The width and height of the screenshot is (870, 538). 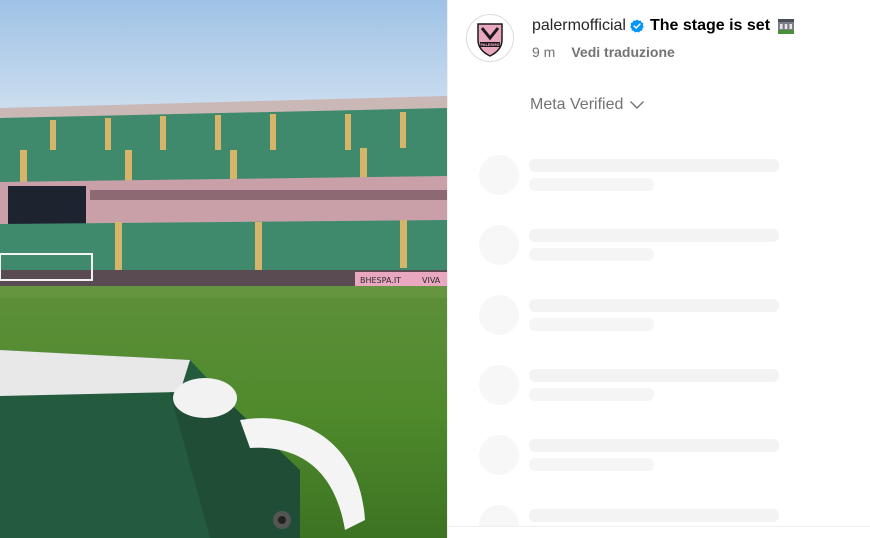 What do you see at coordinates (637, 105) in the screenshot?
I see `chevron-down-icon` at bounding box center [637, 105].